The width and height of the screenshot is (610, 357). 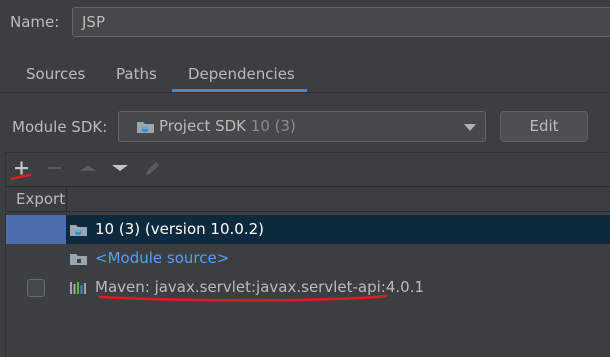 What do you see at coordinates (243, 298) in the screenshot?
I see `annotation-underline-maven` at bounding box center [243, 298].